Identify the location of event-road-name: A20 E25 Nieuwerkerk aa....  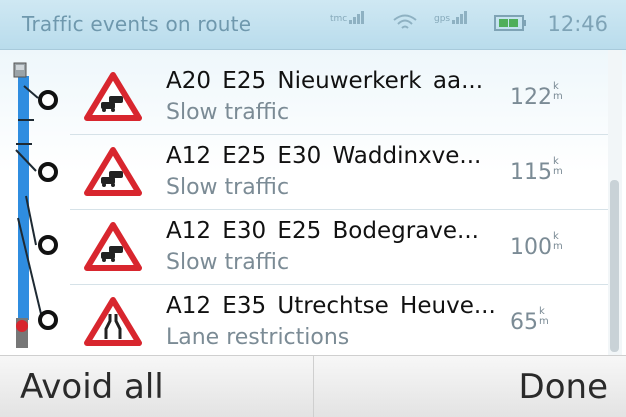
(325, 81).